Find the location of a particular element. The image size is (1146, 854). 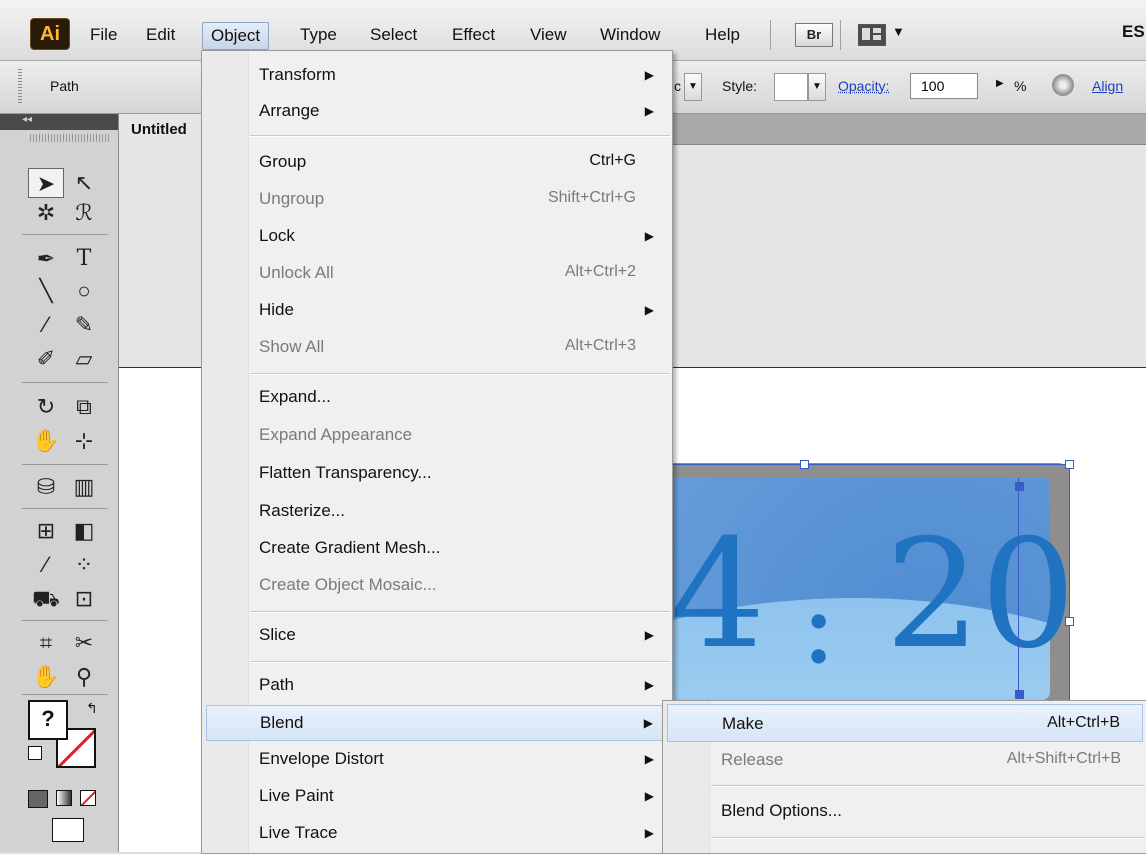

menu-item-arrange: Arrange ▶ is located at coordinates (437, 112).